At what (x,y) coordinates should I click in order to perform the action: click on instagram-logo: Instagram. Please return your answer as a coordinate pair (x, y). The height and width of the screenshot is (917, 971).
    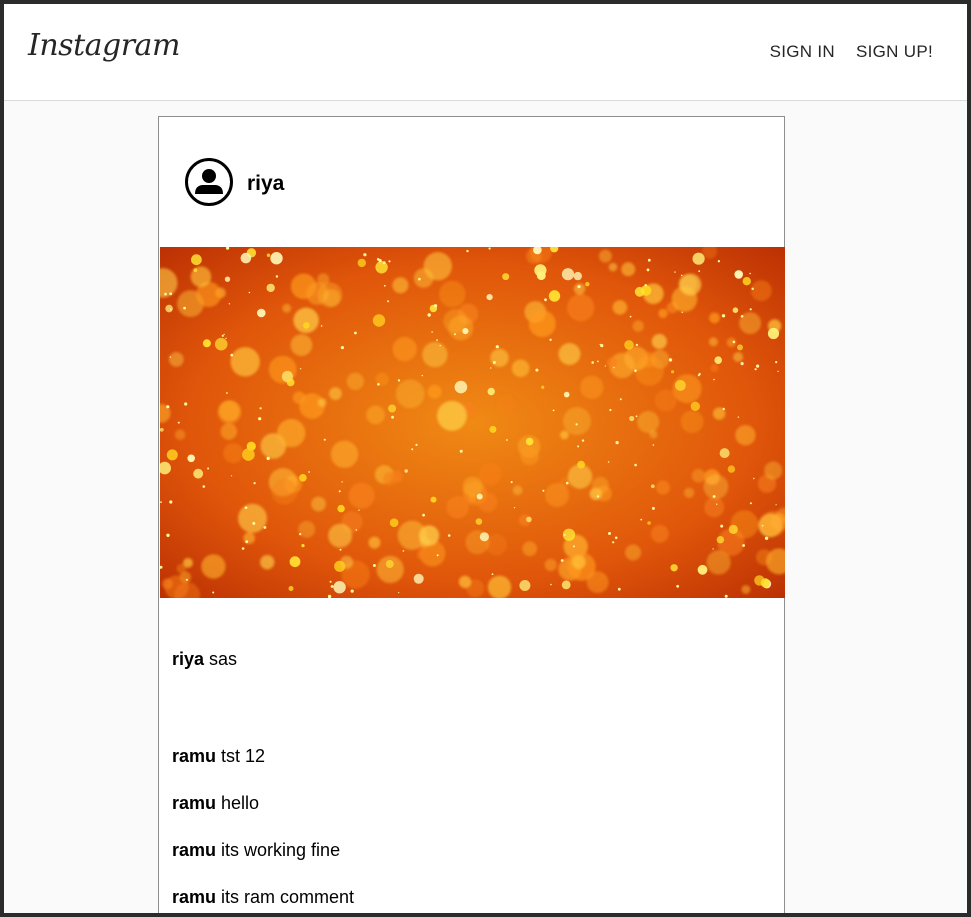
    Looking at the image, I should click on (104, 45).